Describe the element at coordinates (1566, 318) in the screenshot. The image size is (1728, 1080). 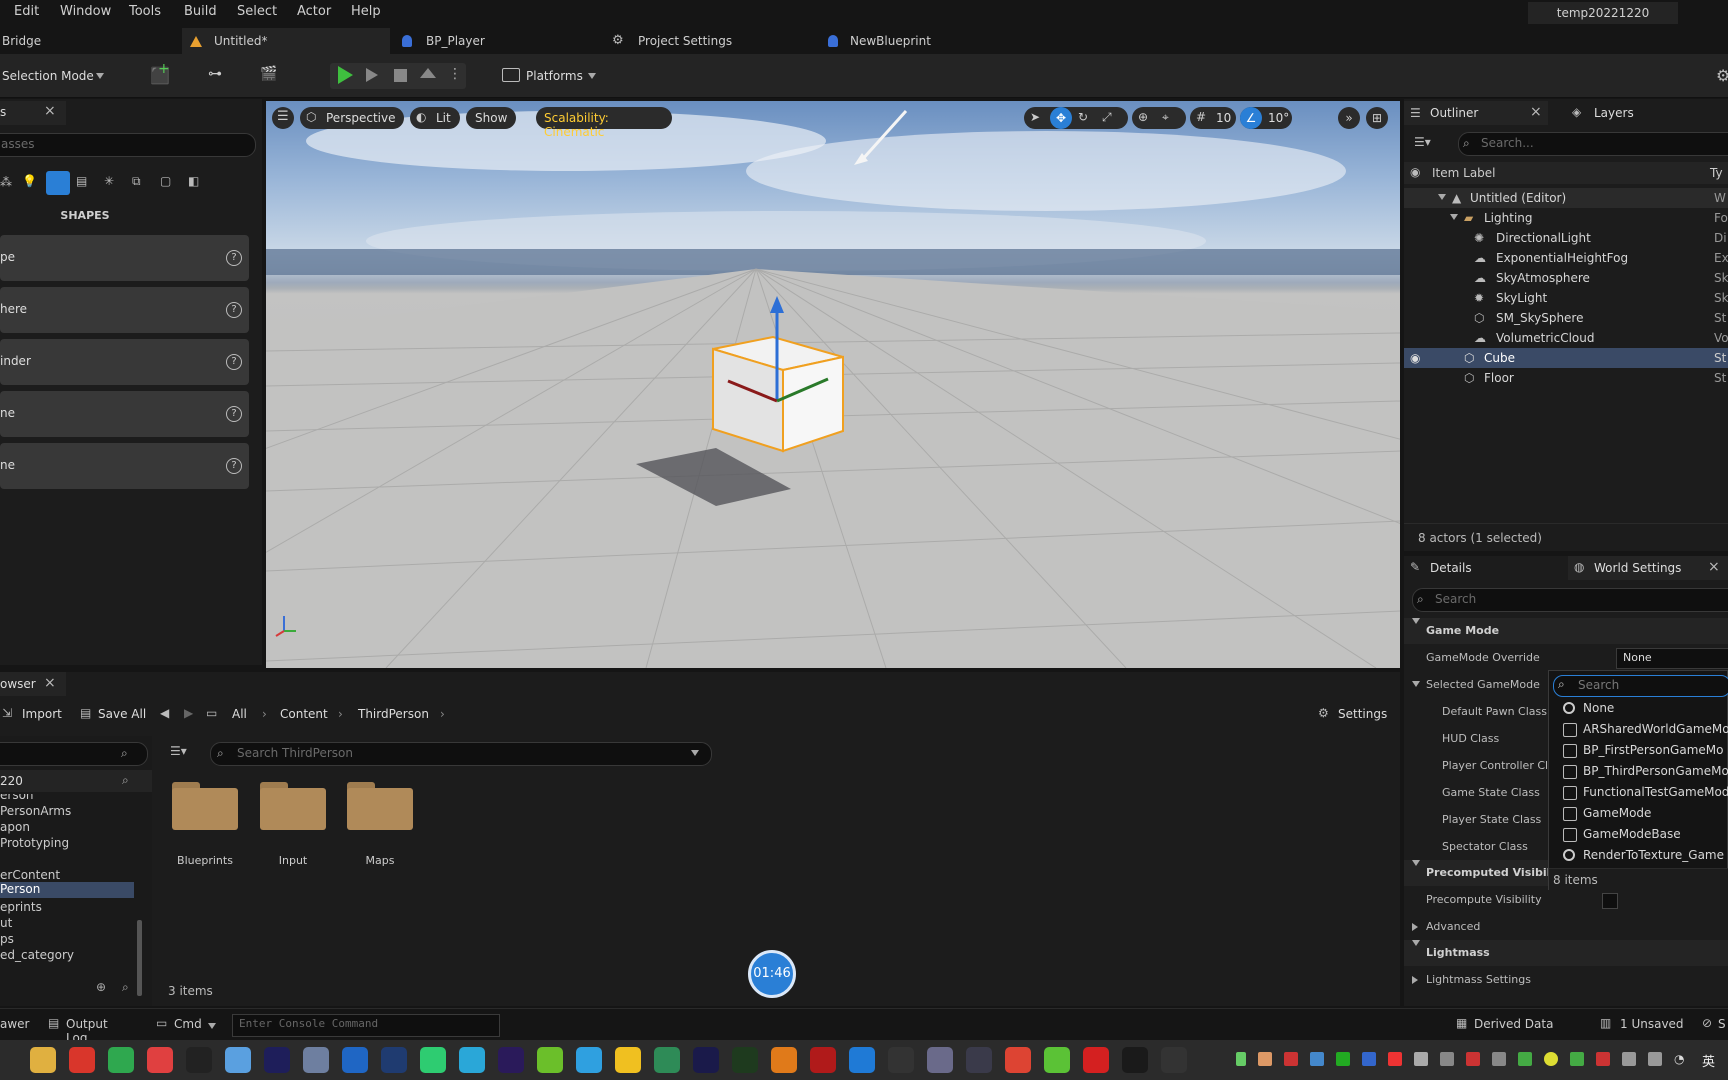
I see `outliner-row: ⬡ SM_SkySphere St` at that location.